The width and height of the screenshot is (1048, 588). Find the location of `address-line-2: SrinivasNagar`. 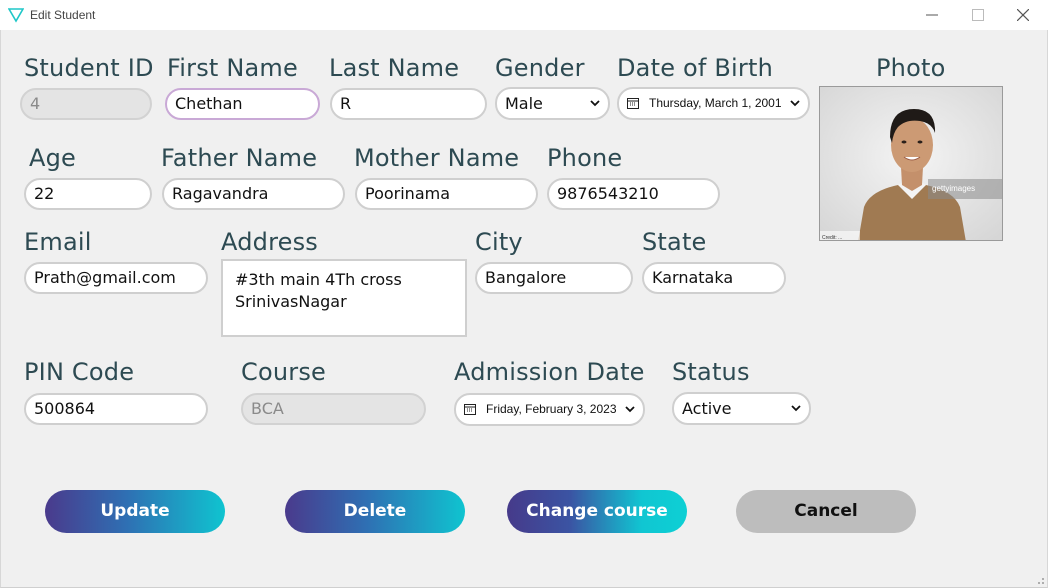

address-line-2: SrinivasNagar is located at coordinates (291, 301).